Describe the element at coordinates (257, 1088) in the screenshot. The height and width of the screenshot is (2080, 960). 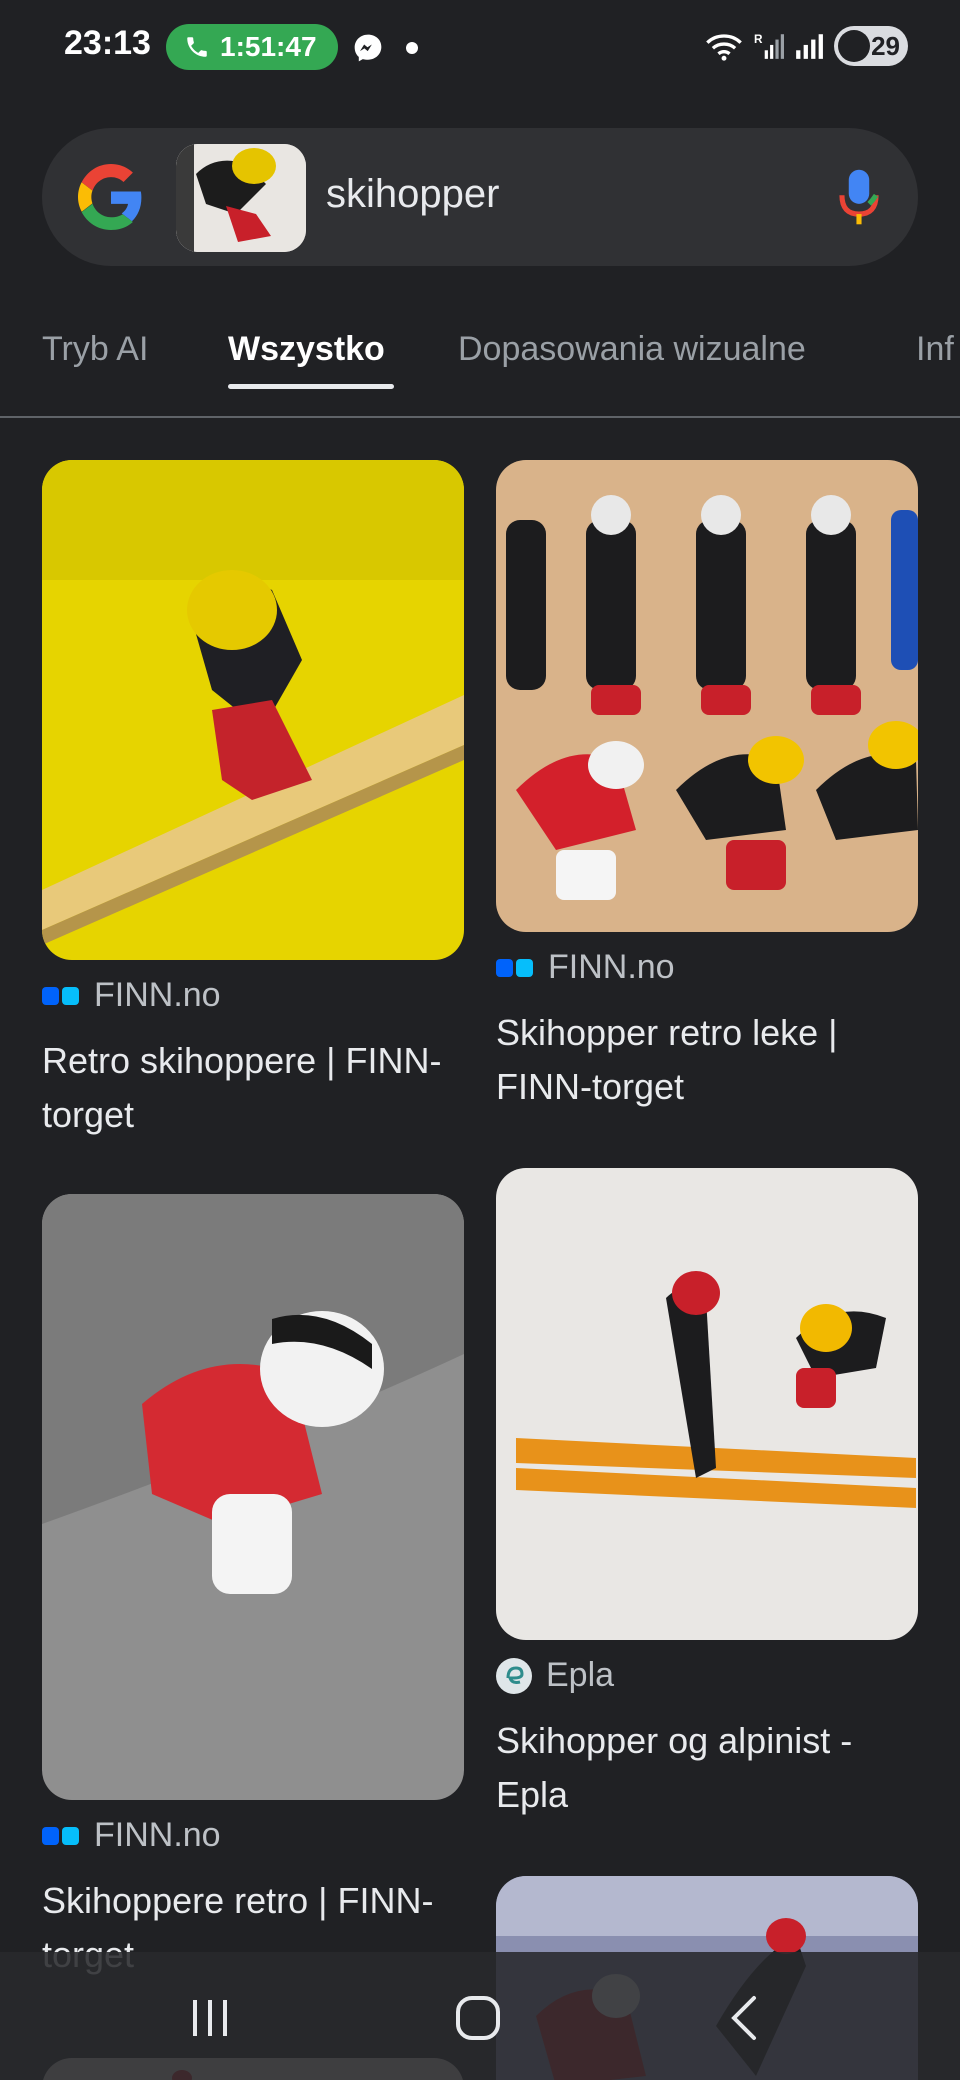
I see `result-title-1: Retro skihoppere | FINN-torget` at that location.